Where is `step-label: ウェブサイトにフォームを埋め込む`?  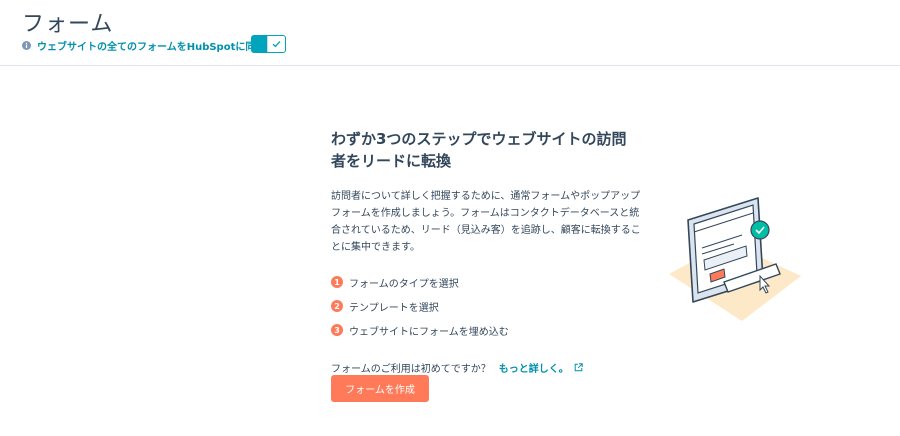
step-label: ウェブサイトにフォームを埋め込む is located at coordinates (429, 332).